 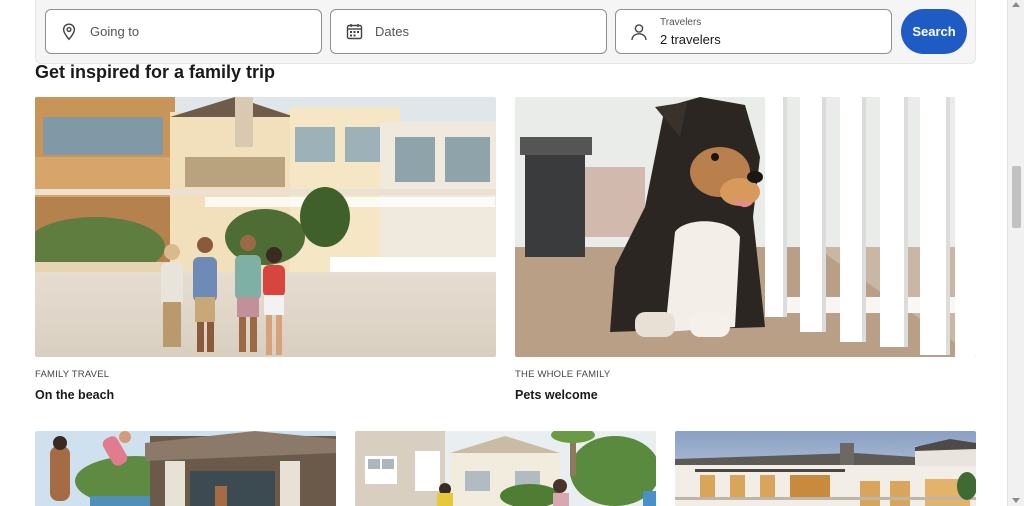 I want to click on section-heading: Get inspired for a family trip, so click(x=155, y=72).